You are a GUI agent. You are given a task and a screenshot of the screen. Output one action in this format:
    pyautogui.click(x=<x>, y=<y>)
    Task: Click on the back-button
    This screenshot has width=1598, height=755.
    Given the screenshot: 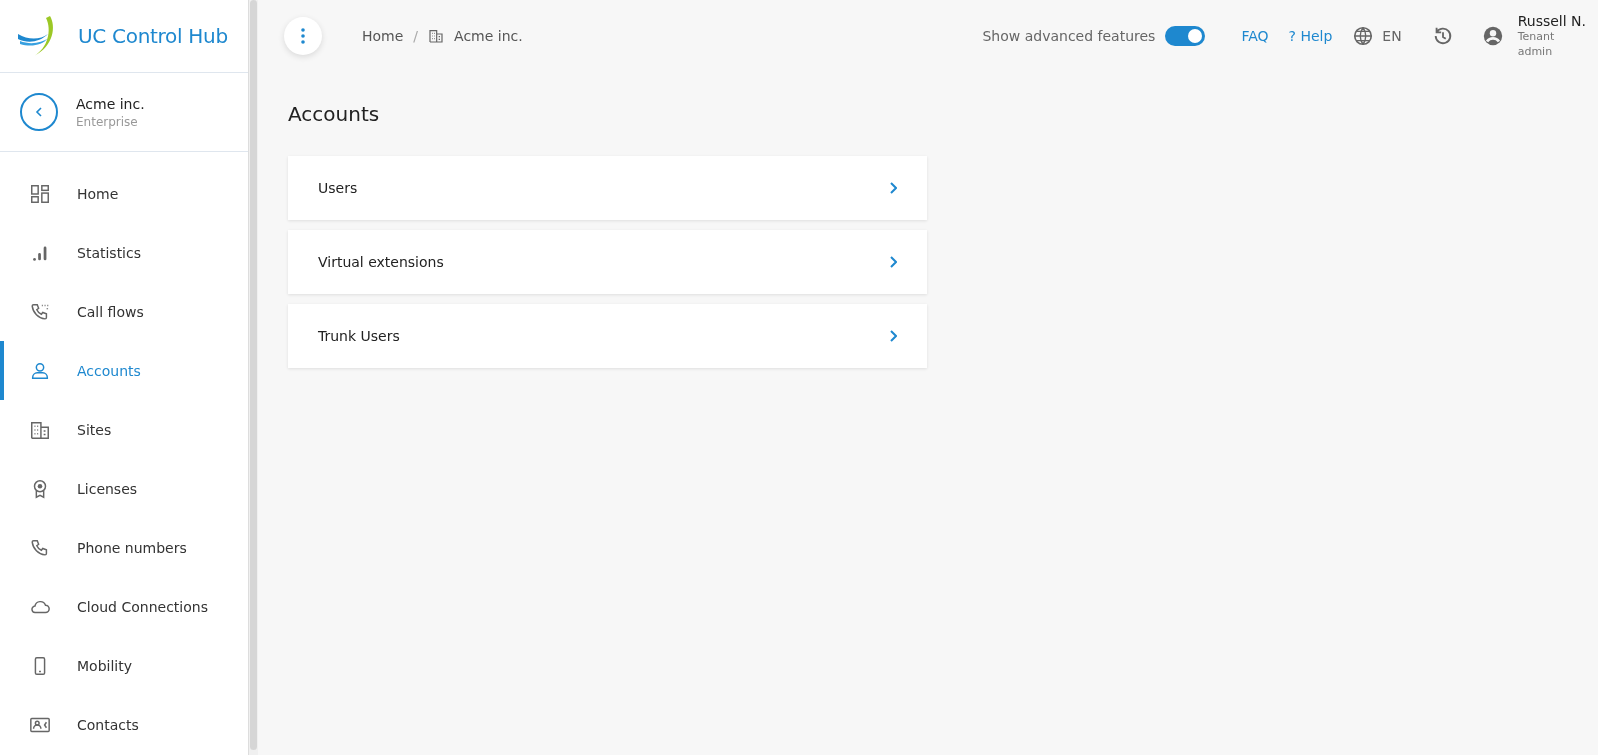 What is the action you would take?
    pyautogui.click(x=39, y=112)
    